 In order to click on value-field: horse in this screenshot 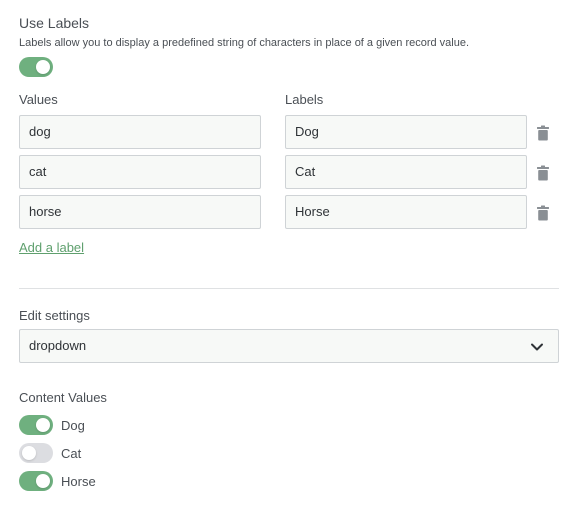, I will do `click(140, 212)`.